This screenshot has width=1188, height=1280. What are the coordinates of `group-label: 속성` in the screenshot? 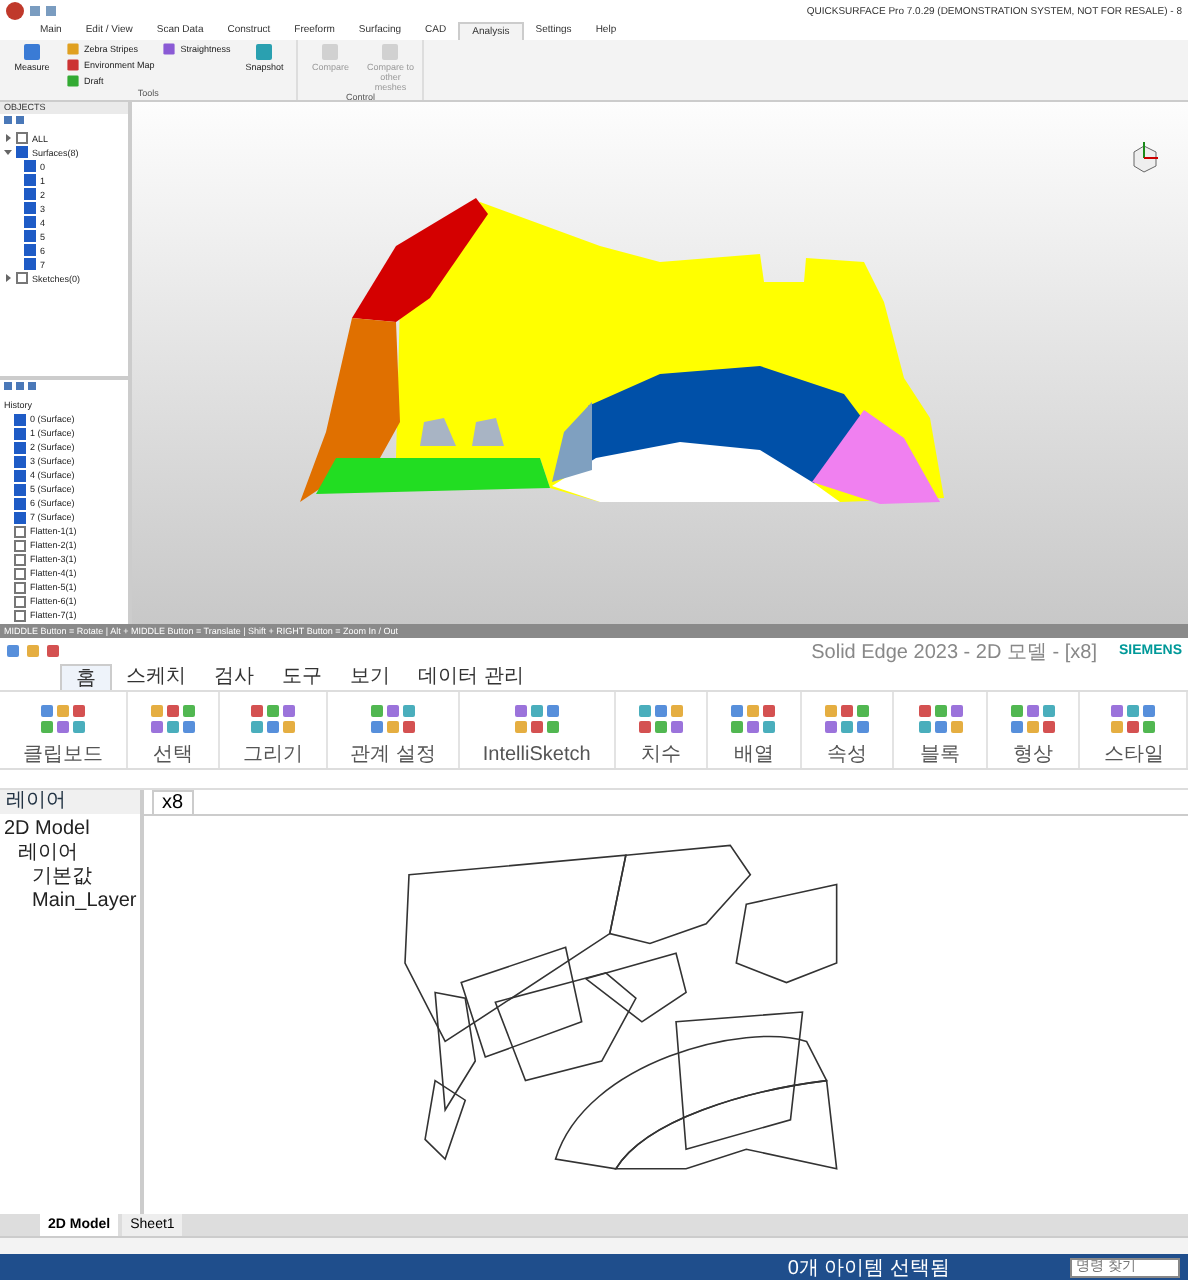 It's located at (847, 755).